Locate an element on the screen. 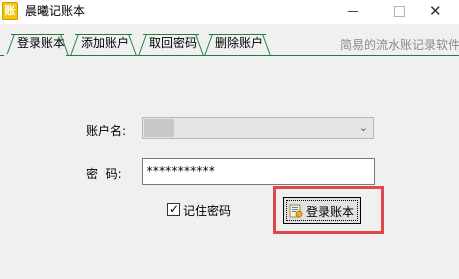 This screenshot has width=459, height=279. ledger-app-icon: 账 is located at coordinates (10, 11).